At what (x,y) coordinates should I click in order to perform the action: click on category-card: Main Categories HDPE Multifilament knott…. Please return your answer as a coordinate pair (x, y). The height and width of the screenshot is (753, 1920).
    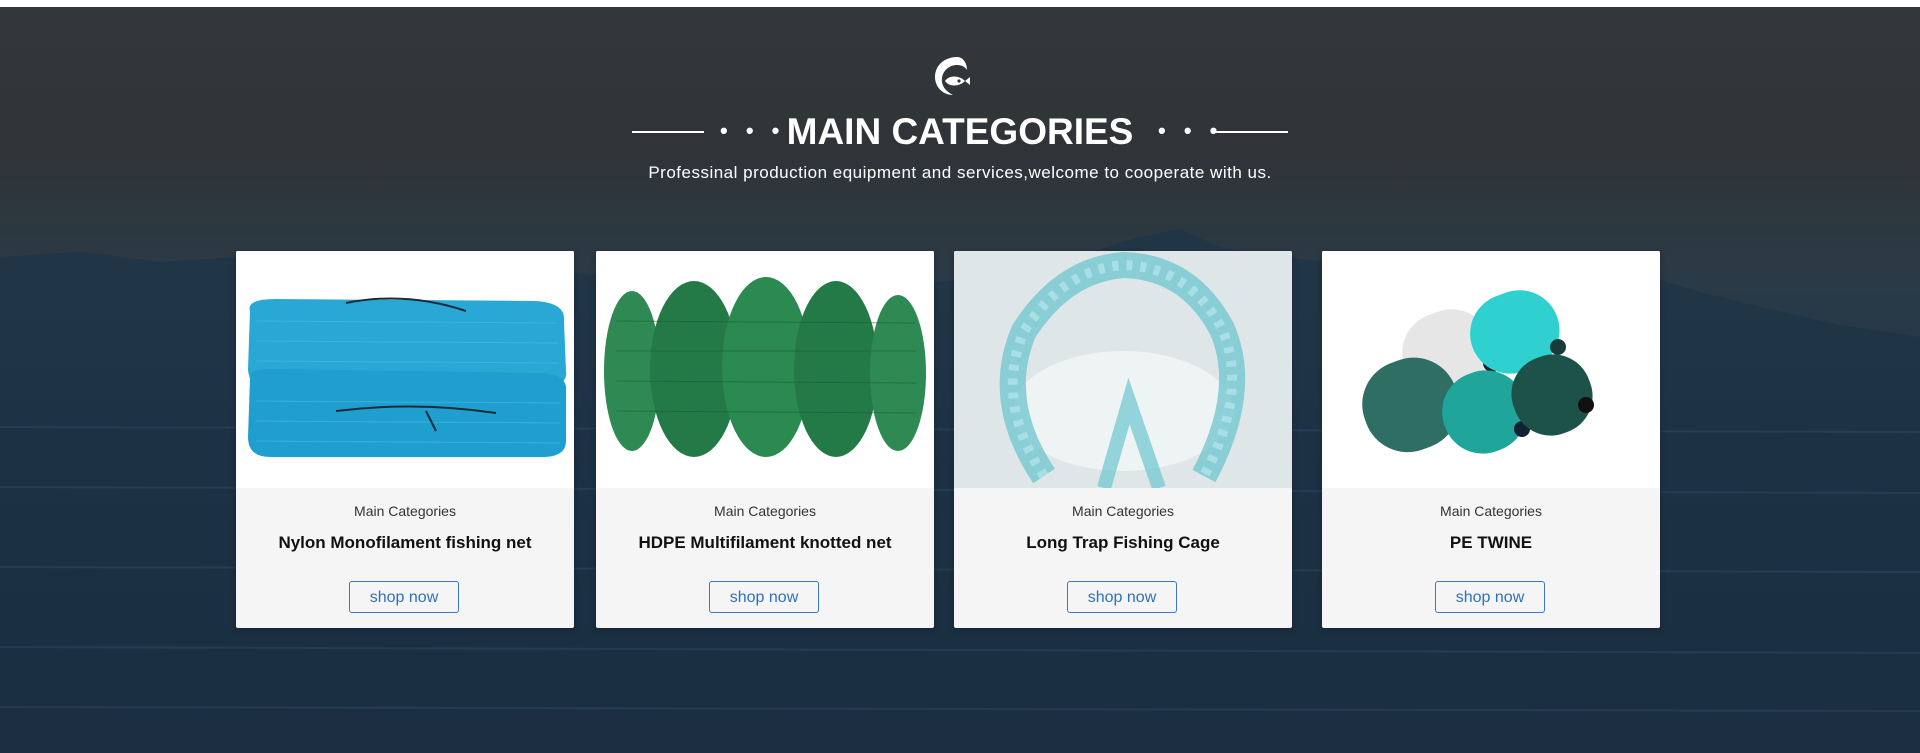
    Looking at the image, I should click on (765, 439).